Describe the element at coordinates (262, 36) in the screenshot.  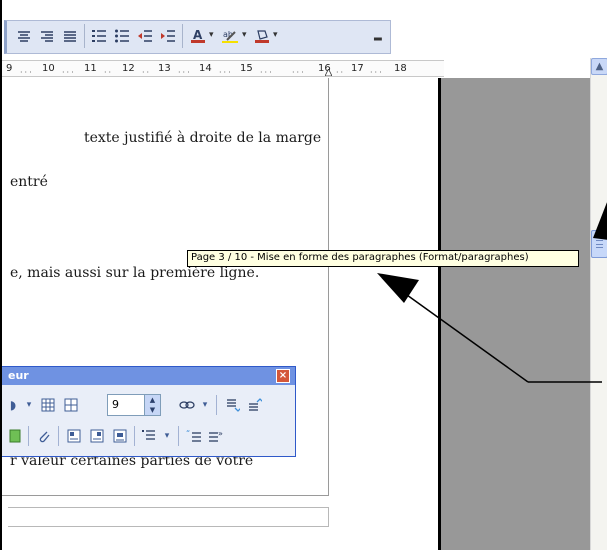
I see `background-color-icon` at that location.